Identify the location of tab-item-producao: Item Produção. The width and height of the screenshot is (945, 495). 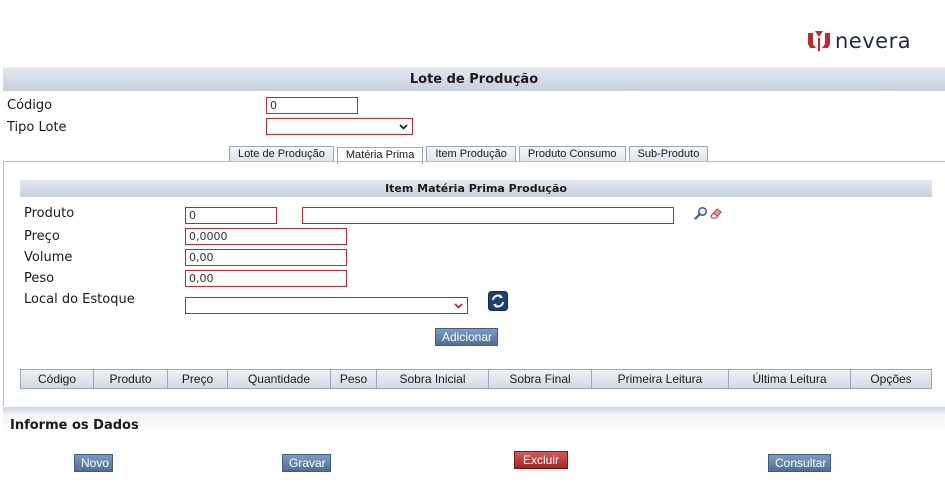
(471, 154).